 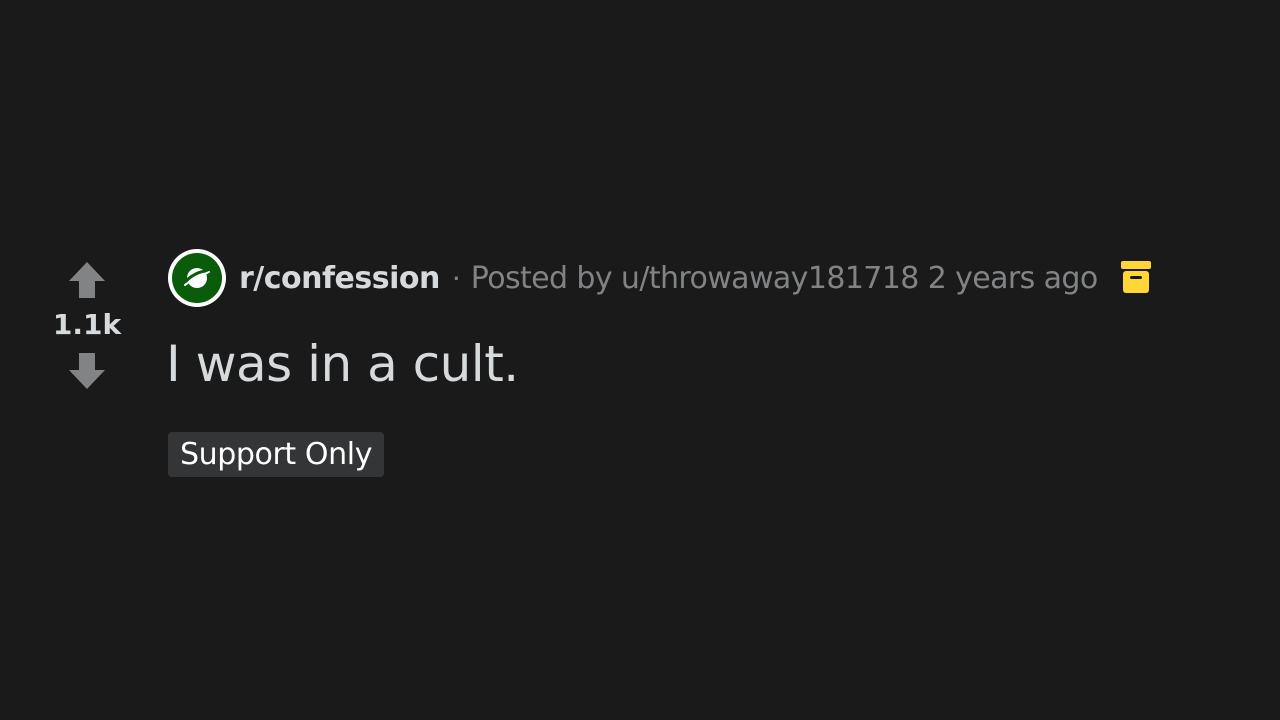 I want to click on archived-indicator, so click(x=1136, y=278).